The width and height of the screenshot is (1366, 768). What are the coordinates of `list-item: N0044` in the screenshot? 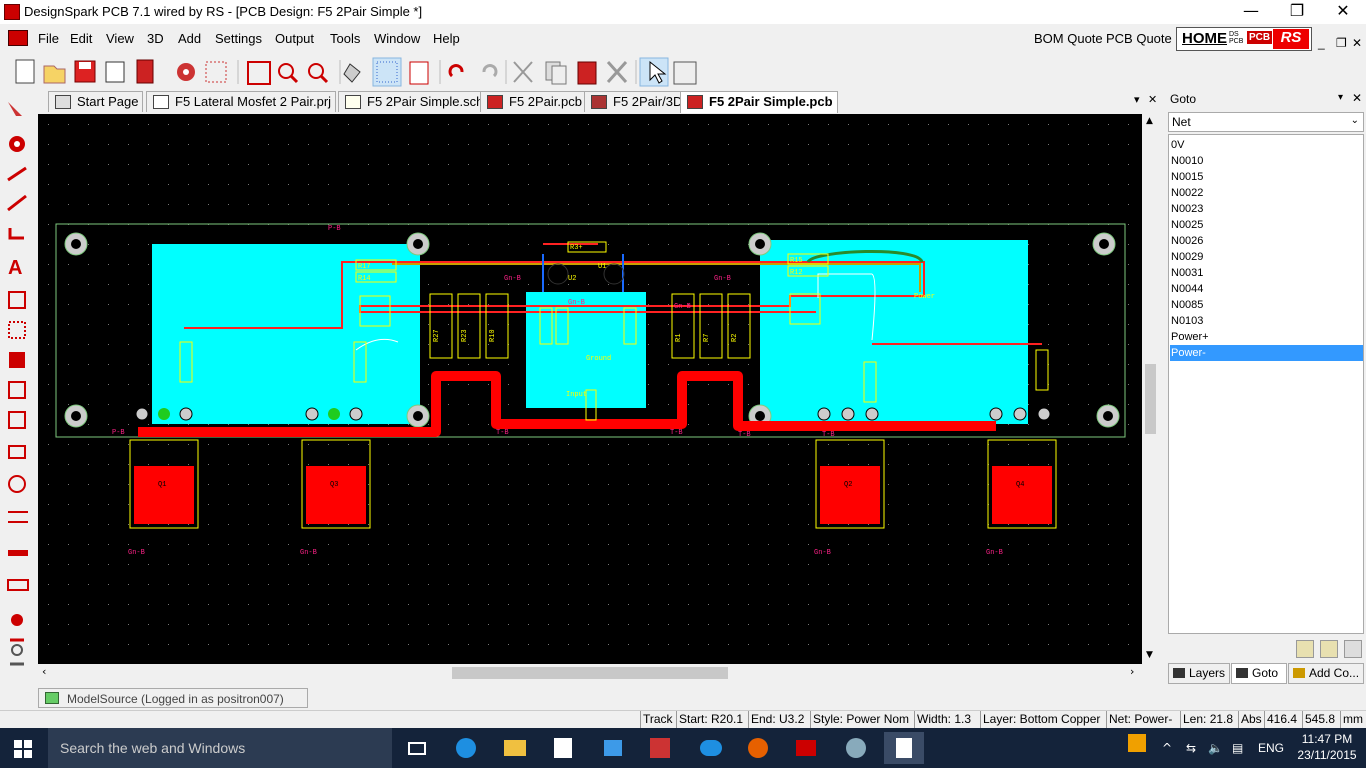 It's located at (1266, 289).